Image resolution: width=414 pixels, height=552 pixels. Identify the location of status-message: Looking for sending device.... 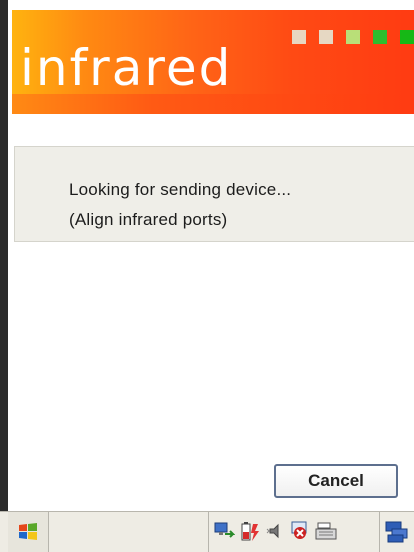
(180, 189).